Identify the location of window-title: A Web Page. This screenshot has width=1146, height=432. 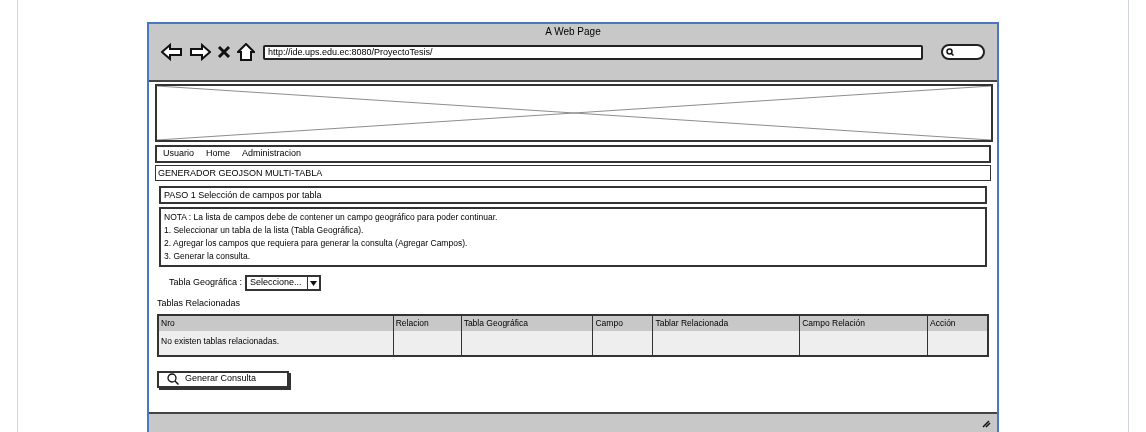
(573, 32).